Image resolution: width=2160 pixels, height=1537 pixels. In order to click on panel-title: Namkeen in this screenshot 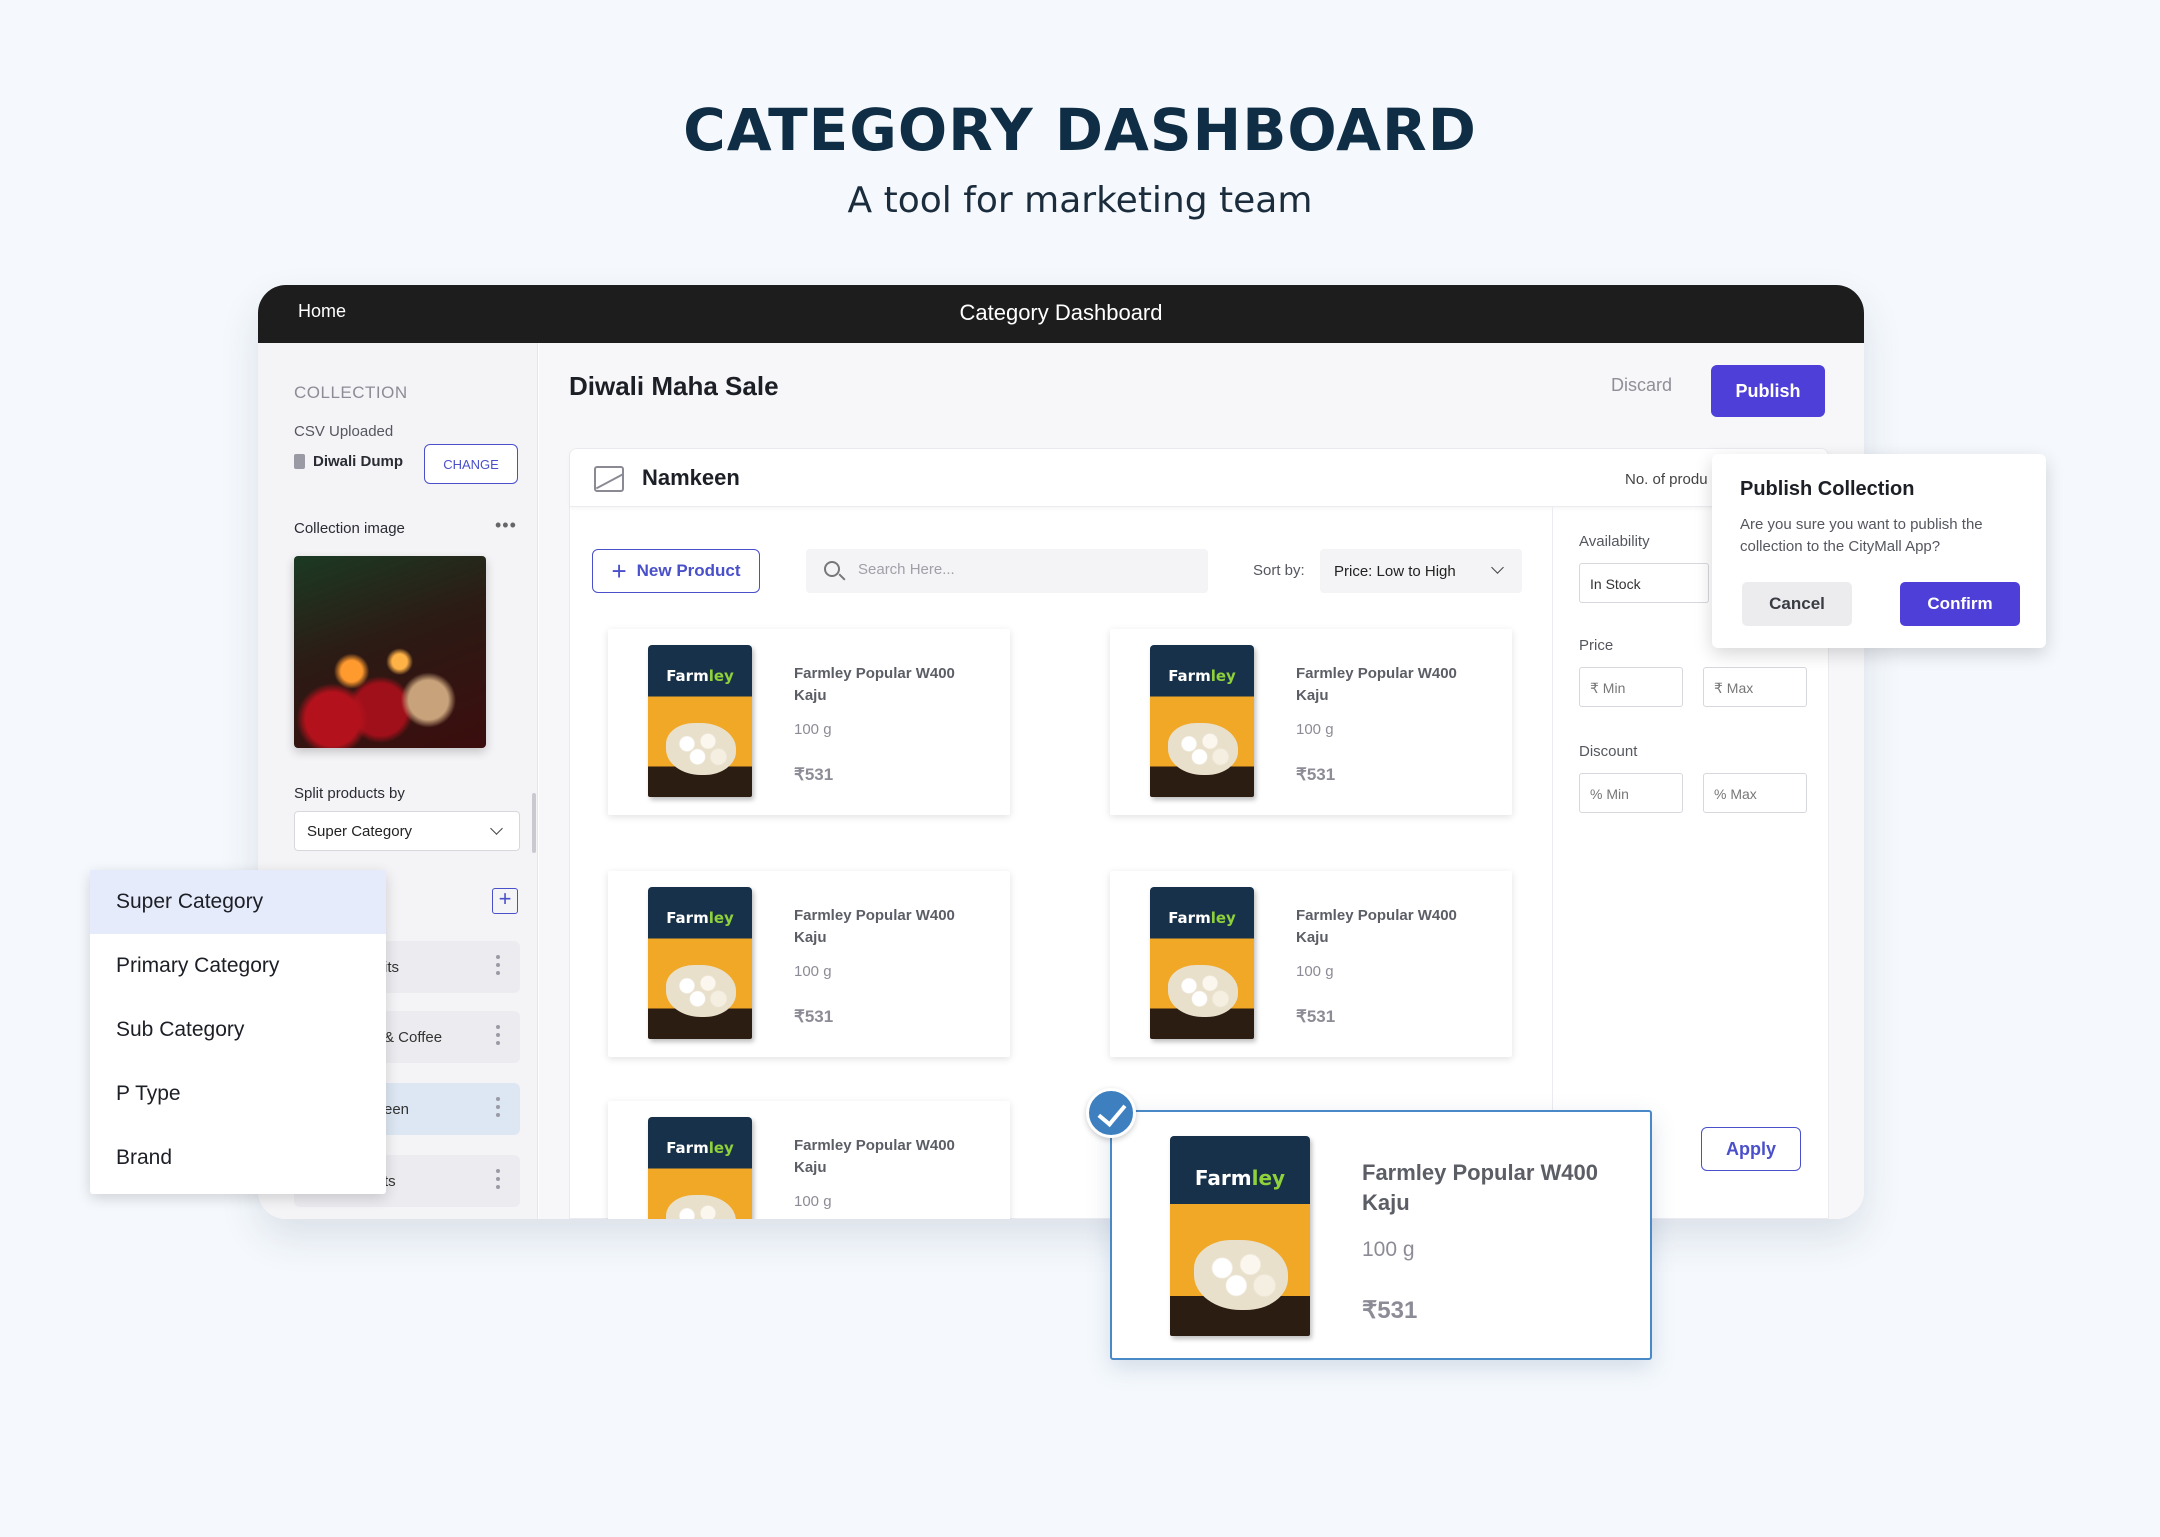, I will do `click(691, 477)`.